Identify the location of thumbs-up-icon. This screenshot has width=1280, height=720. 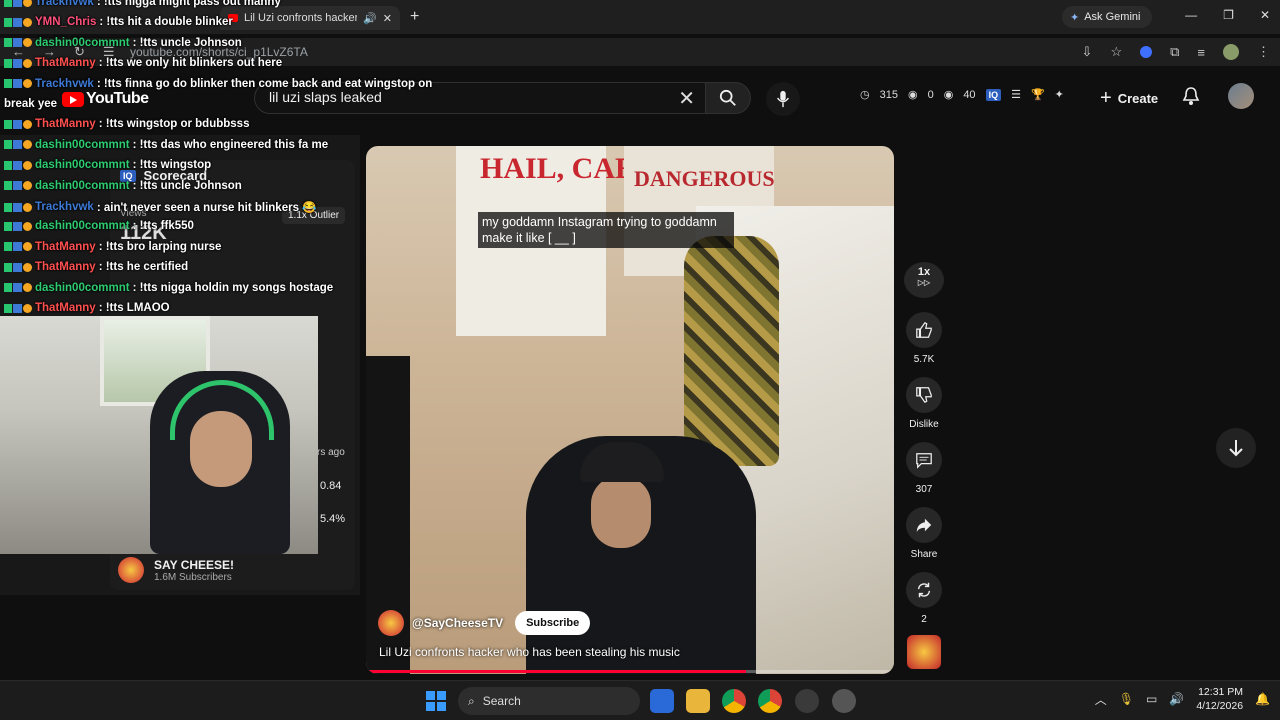
(924, 330).